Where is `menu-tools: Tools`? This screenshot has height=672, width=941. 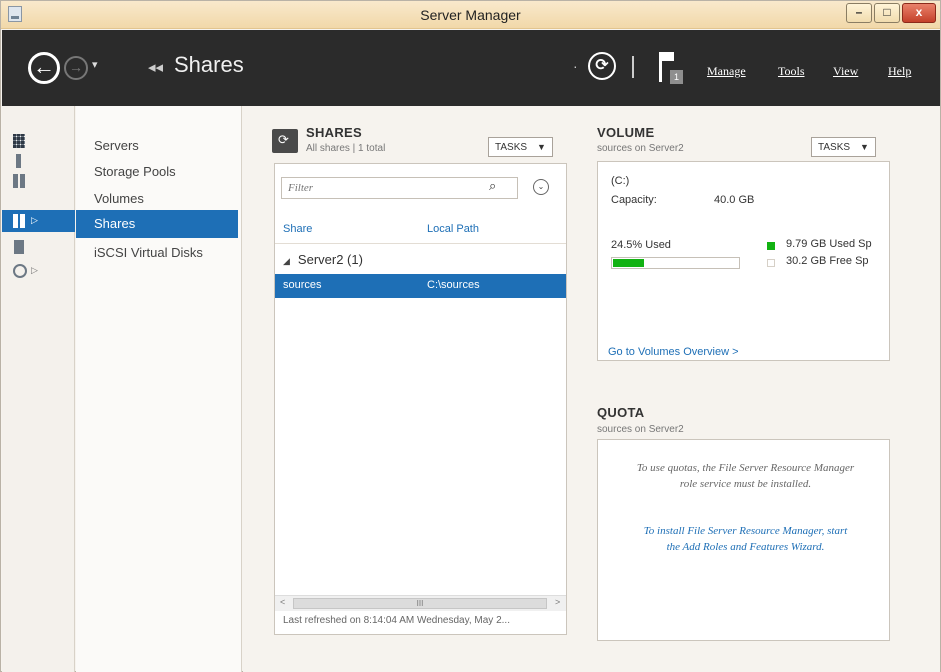
menu-tools: Tools is located at coordinates (791, 71).